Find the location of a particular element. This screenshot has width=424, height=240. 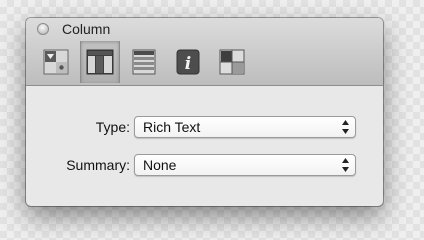

tab-info: i is located at coordinates (188, 62).